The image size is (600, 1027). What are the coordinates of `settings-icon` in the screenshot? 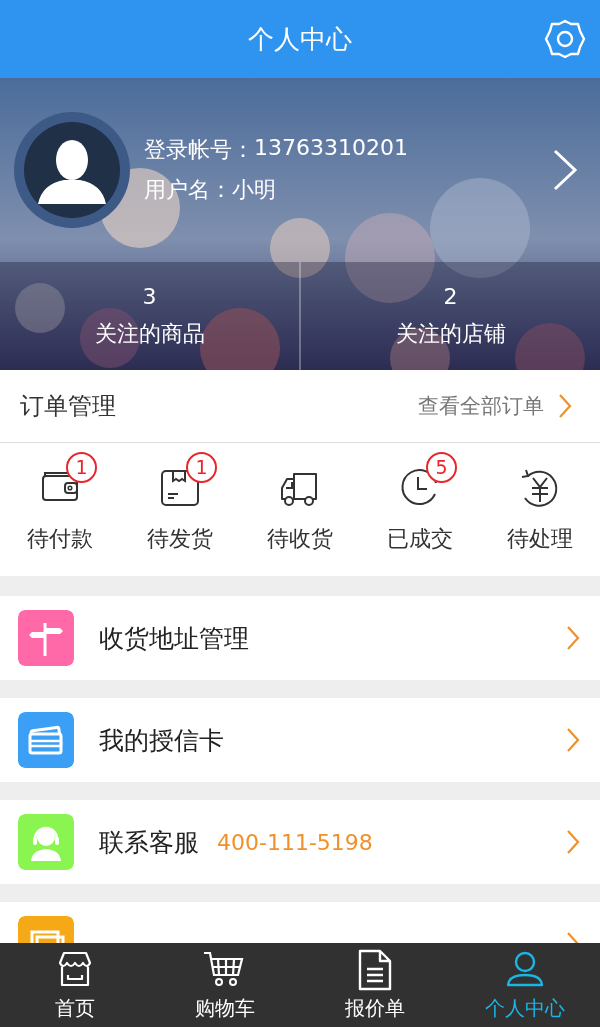 It's located at (565, 39).